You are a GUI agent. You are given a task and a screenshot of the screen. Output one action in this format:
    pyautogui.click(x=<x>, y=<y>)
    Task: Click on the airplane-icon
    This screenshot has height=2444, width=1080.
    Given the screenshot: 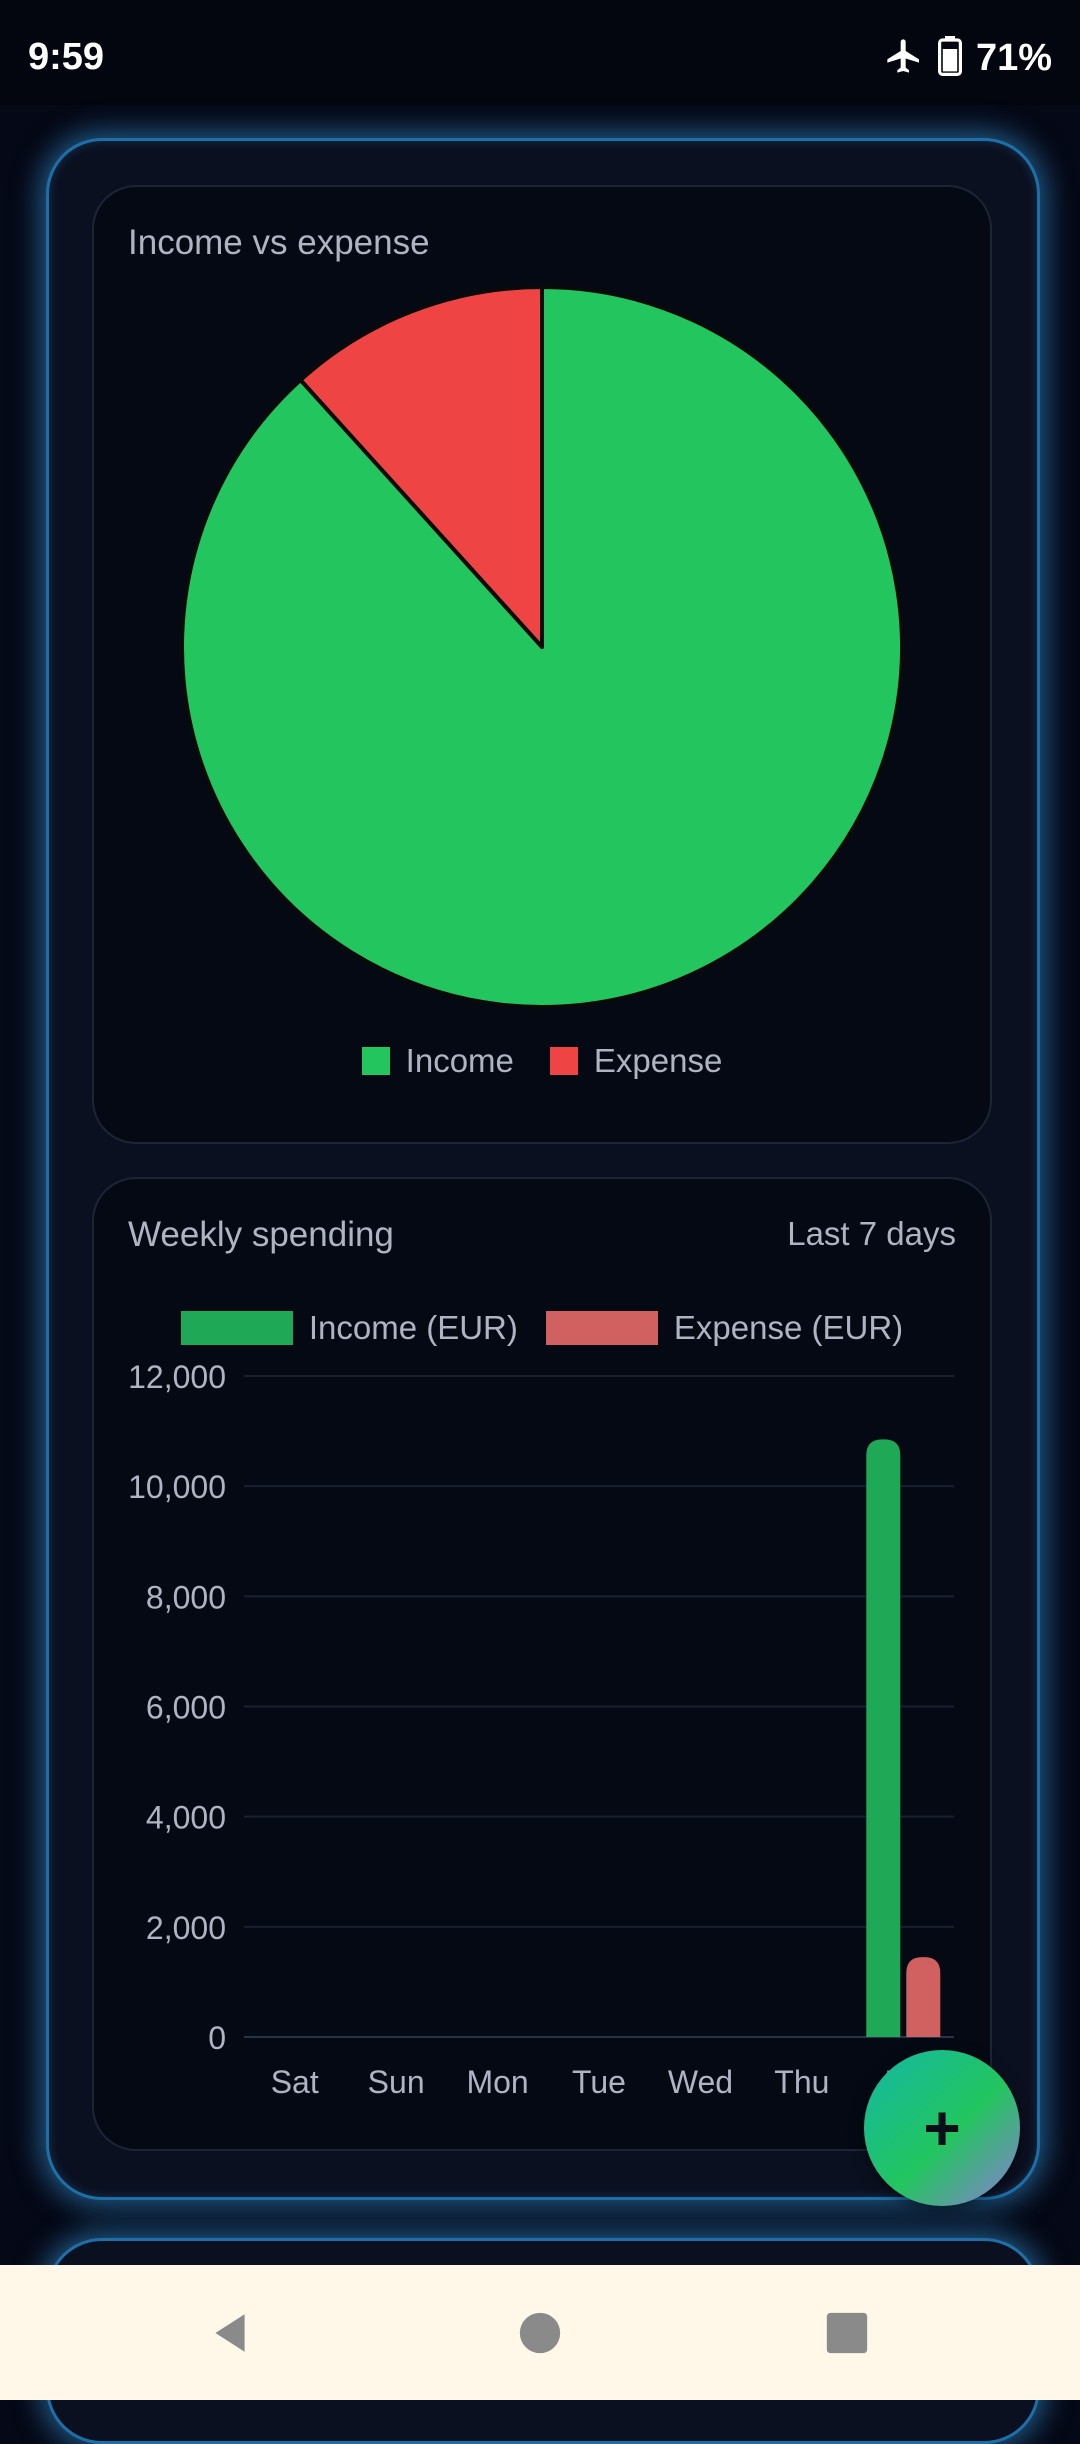 What is the action you would take?
    pyautogui.click(x=904, y=58)
    